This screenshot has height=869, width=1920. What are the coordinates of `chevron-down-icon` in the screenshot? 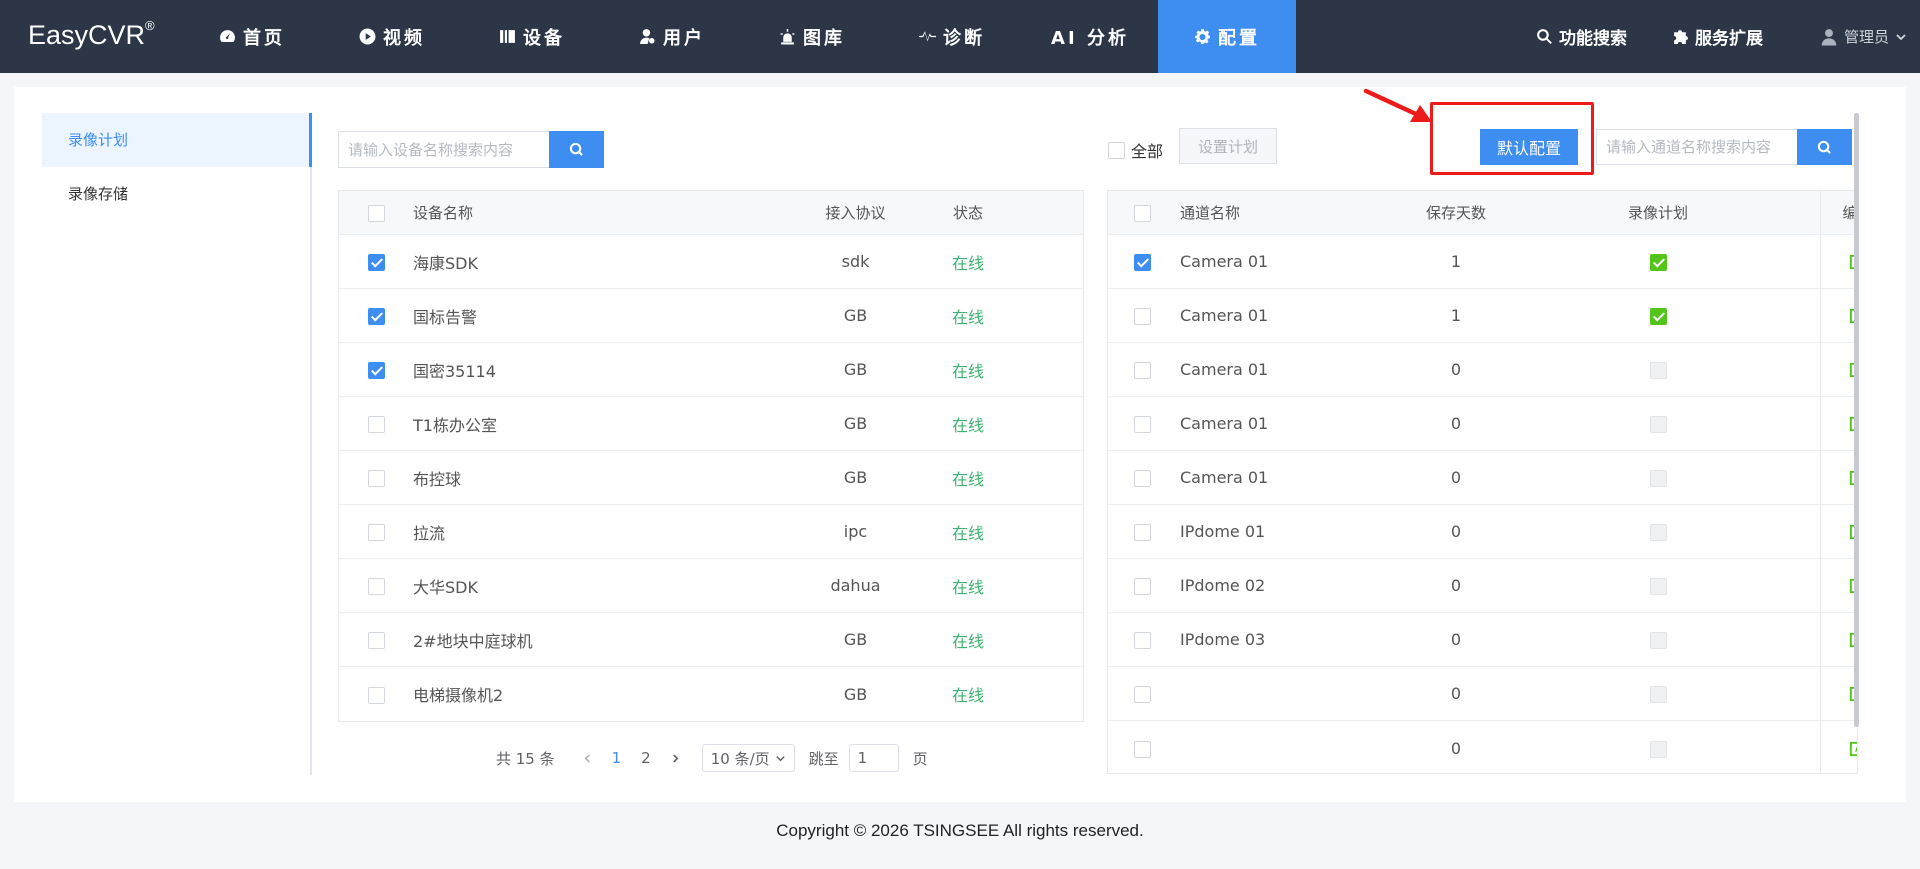 It's located at (1901, 36).